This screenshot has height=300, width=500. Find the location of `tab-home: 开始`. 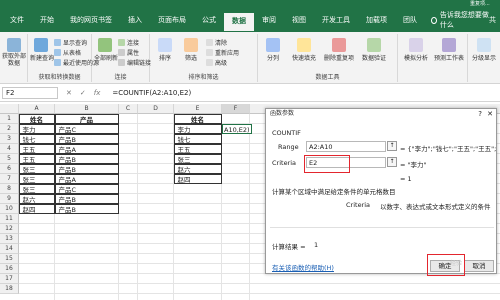

tab-home: 开始 is located at coordinates (47, 20).